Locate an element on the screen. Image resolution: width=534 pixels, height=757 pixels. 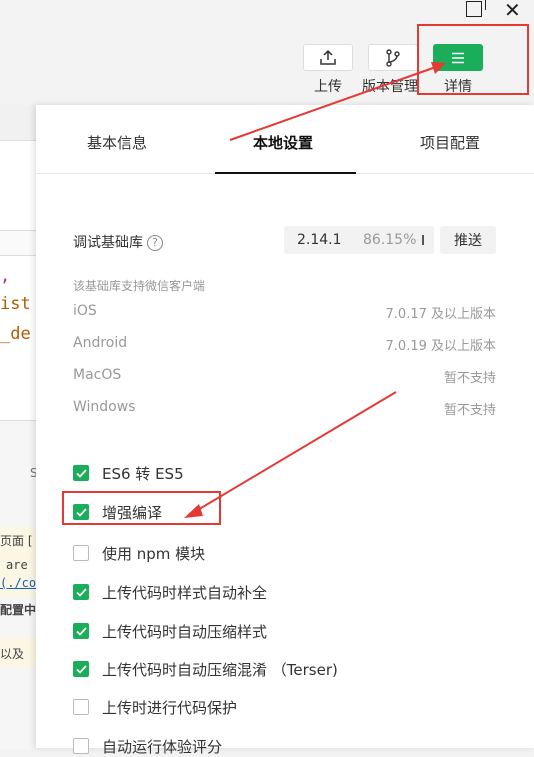
editor-gutter-bar is located at coordinates (18, 243).